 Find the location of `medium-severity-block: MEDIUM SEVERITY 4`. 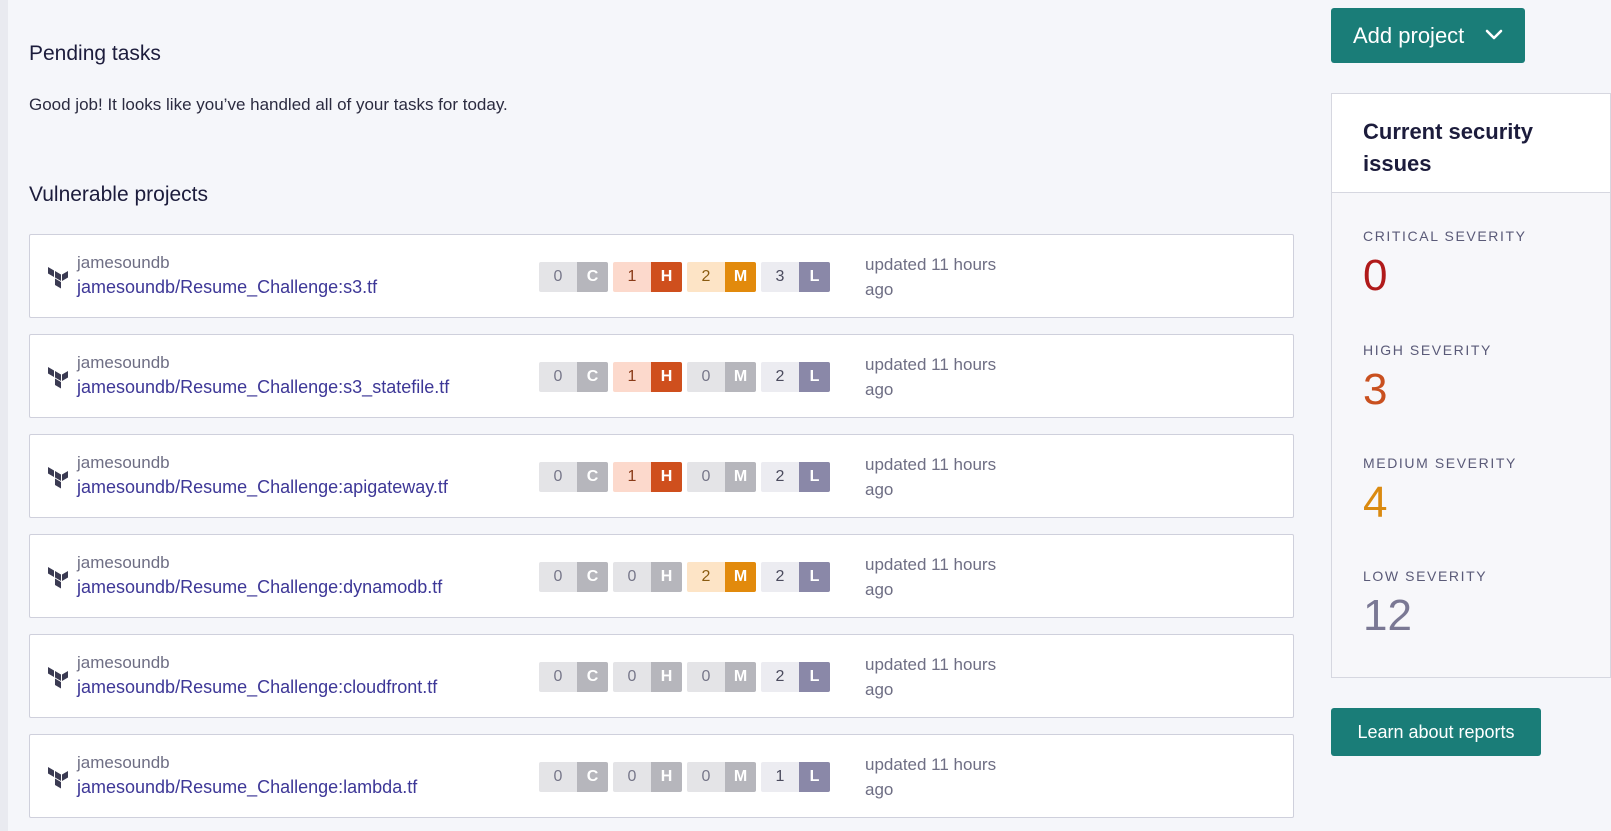

medium-severity-block: MEDIUM SEVERITY 4 is located at coordinates (1440, 492).